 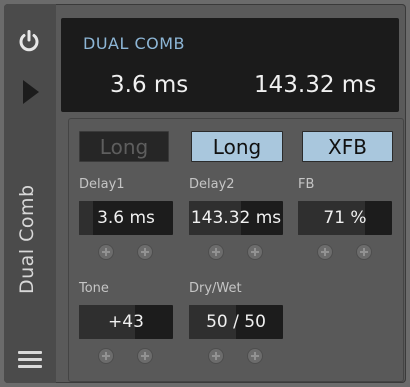 I want to click on tone-label: Tone, so click(x=94, y=288).